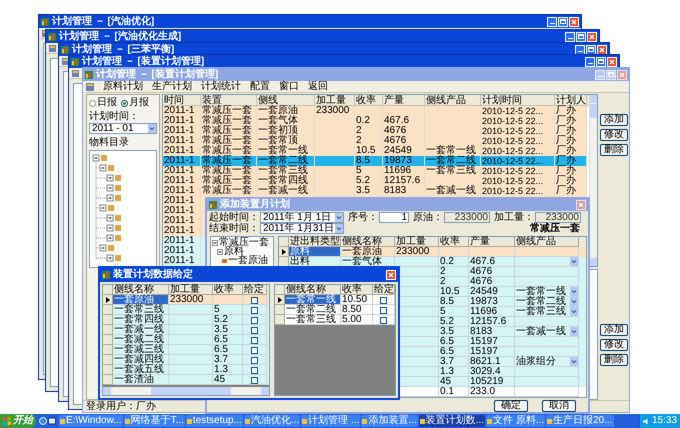  Describe the element at coordinates (244, 242) in the screenshot. I see `tree-item: 常减压一套` at that location.